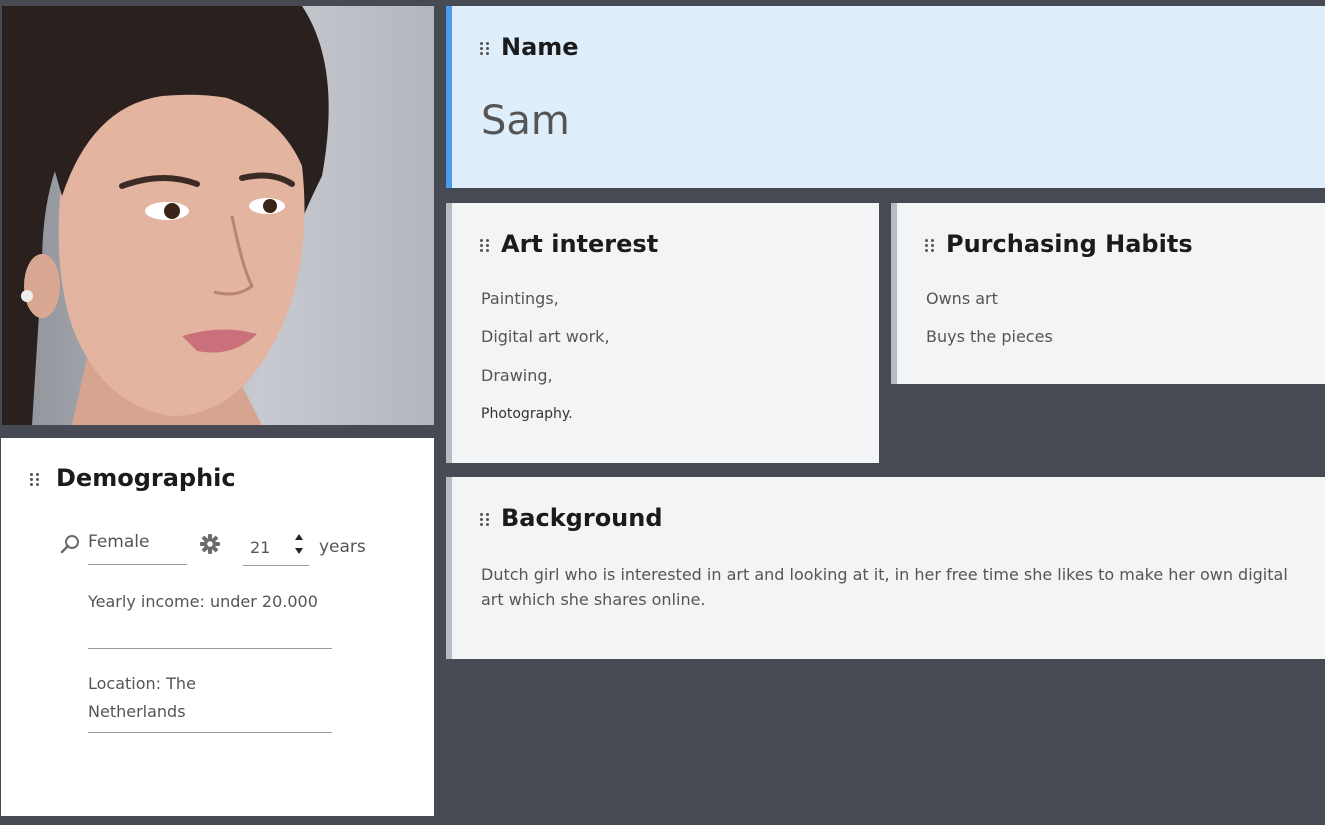 This screenshot has height=825, width=1325. Describe the element at coordinates (962, 298) in the screenshot. I see `list-item: Owns art` at that location.